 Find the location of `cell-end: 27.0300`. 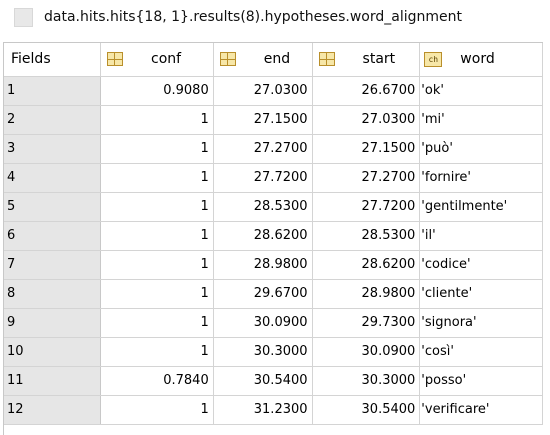

cell-end: 27.0300 is located at coordinates (263, 91).